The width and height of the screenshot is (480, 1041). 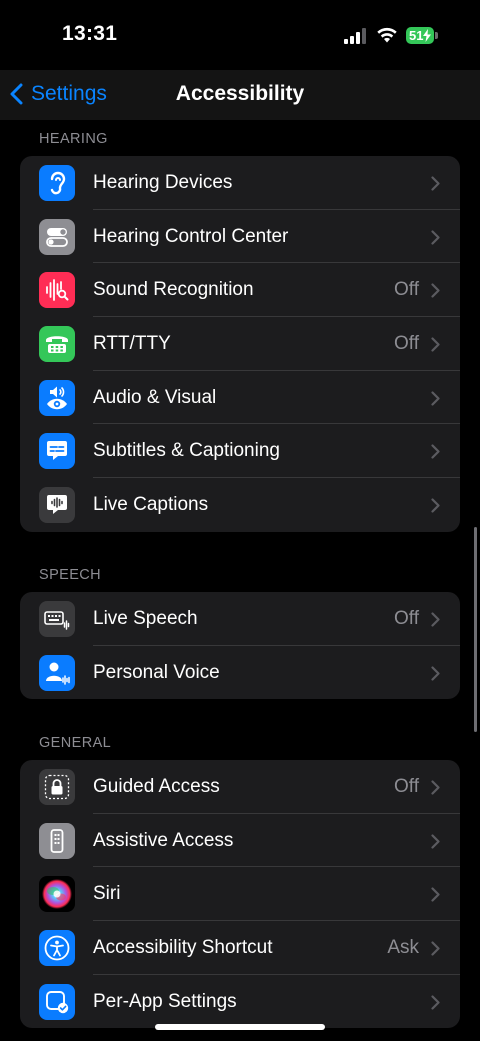 What do you see at coordinates (173, 290) in the screenshot?
I see `row-label: Sound Recognition` at bounding box center [173, 290].